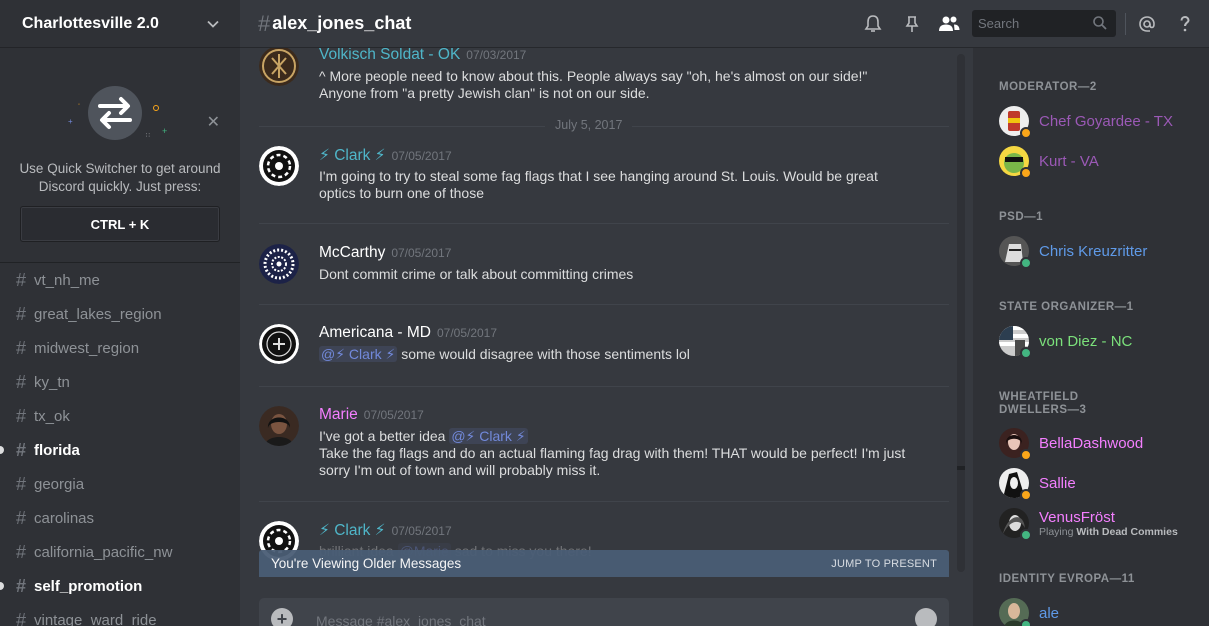 This screenshot has width=1209, height=626. What do you see at coordinates (120, 416) in the screenshot?
I see `channel-item: # tx_ok` at bounding box center [120, 416].